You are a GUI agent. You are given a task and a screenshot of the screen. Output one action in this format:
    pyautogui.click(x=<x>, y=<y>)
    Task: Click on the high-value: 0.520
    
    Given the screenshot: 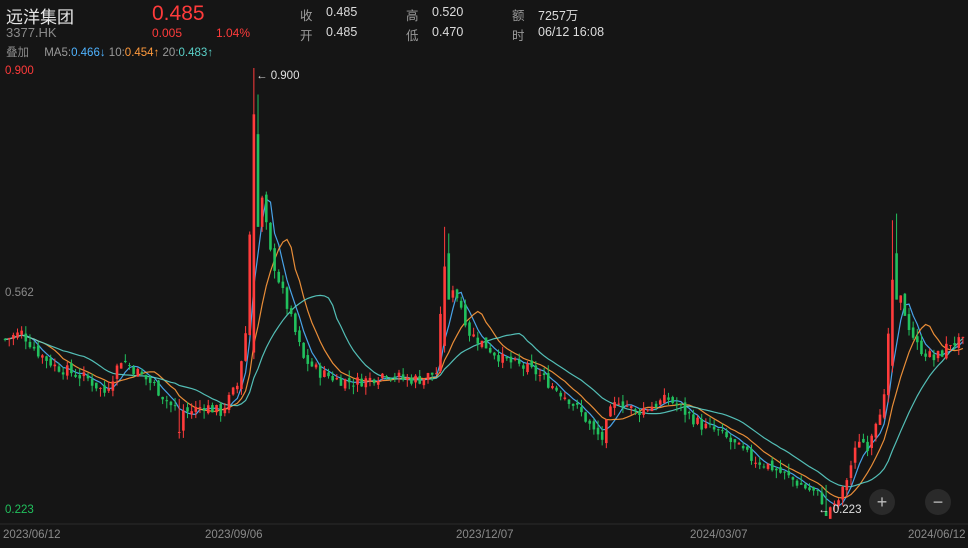 What is the action you would take?
    pyautogui.click(x=448, y=12)
    